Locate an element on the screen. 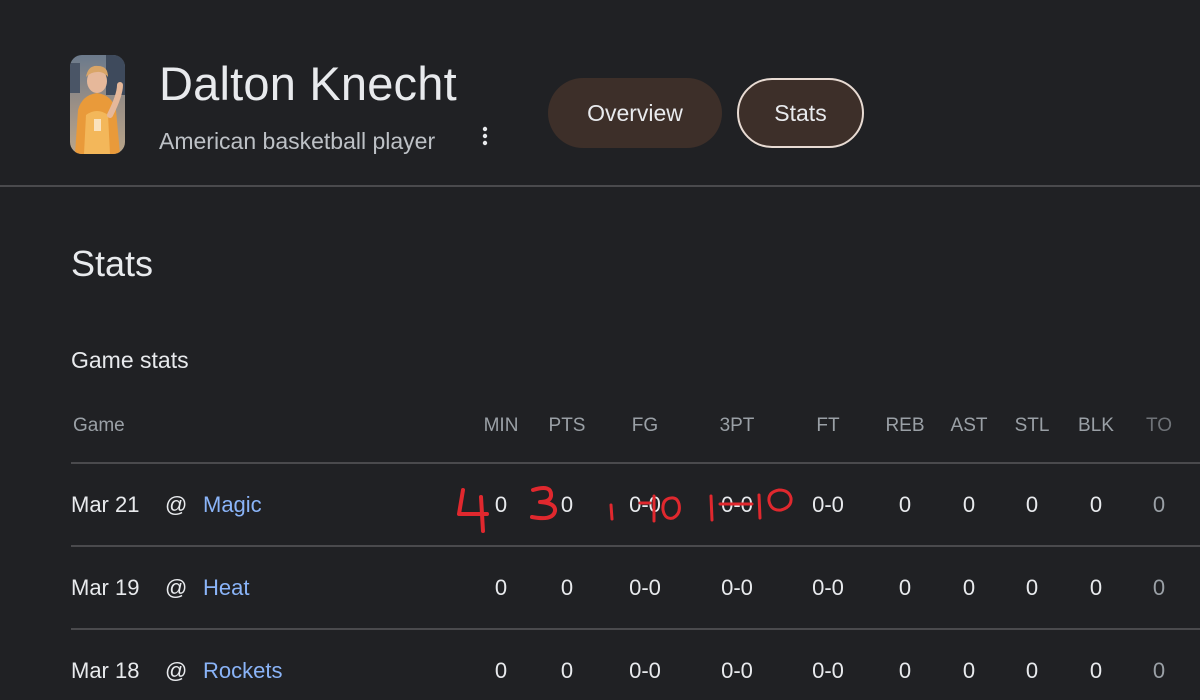  column-header-3pt: 3PT is located at coordinates (737, 425).